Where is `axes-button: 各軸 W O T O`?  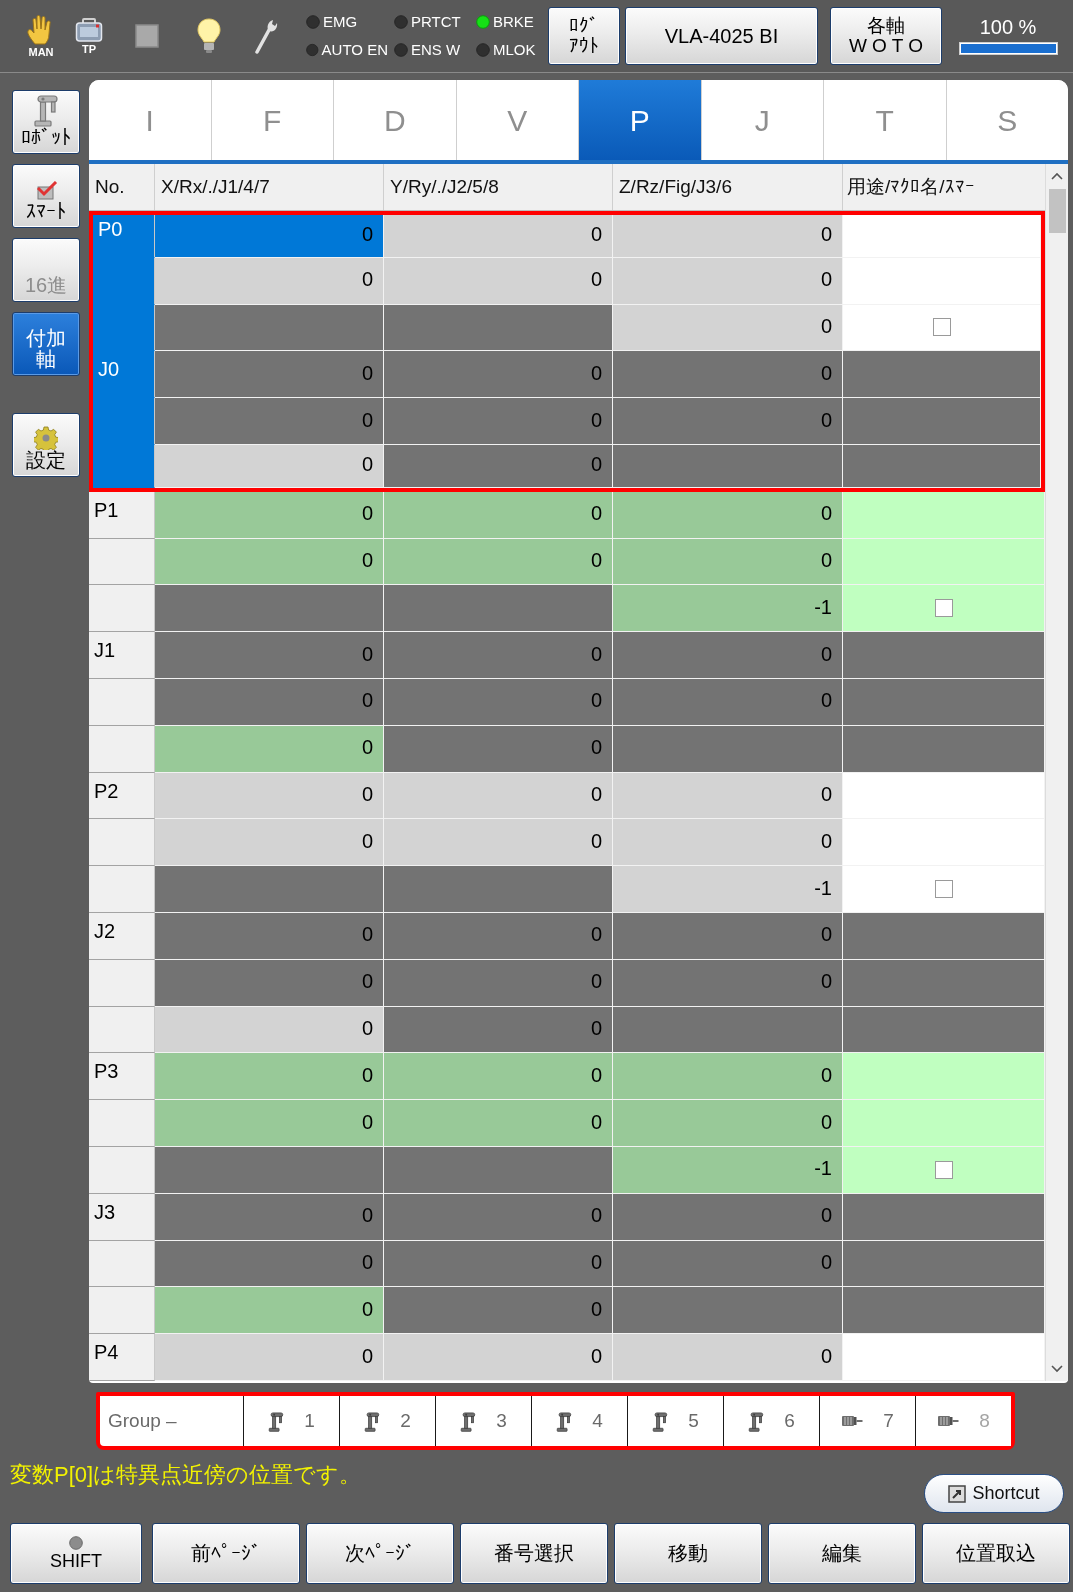 axes-button: 各軸 W O T O is located at coordinates (886, 36).